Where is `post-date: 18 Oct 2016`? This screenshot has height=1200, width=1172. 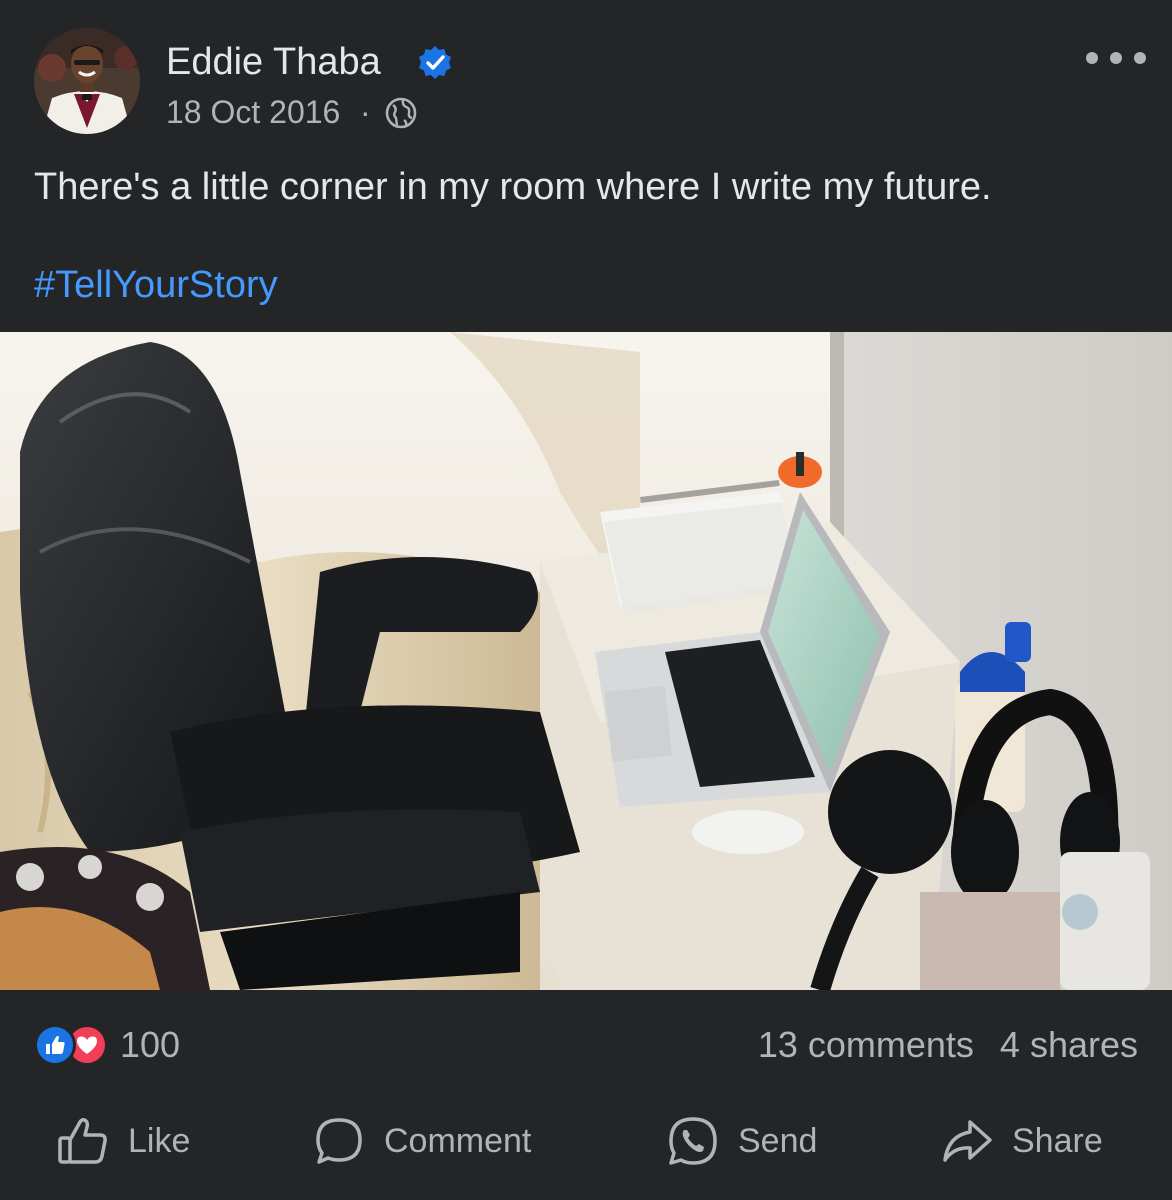 post-date: 18 Oct 2016 is located at coordinates (253, 112).